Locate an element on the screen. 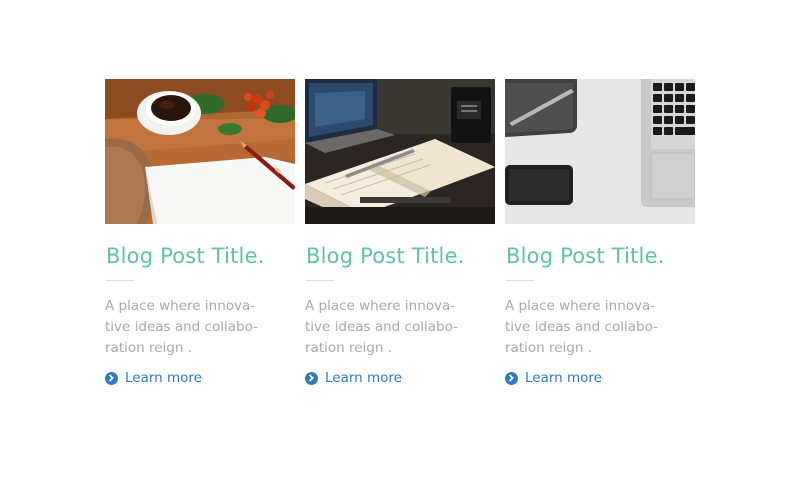  post-image-open-notebook is located at coordinates (400, 151).